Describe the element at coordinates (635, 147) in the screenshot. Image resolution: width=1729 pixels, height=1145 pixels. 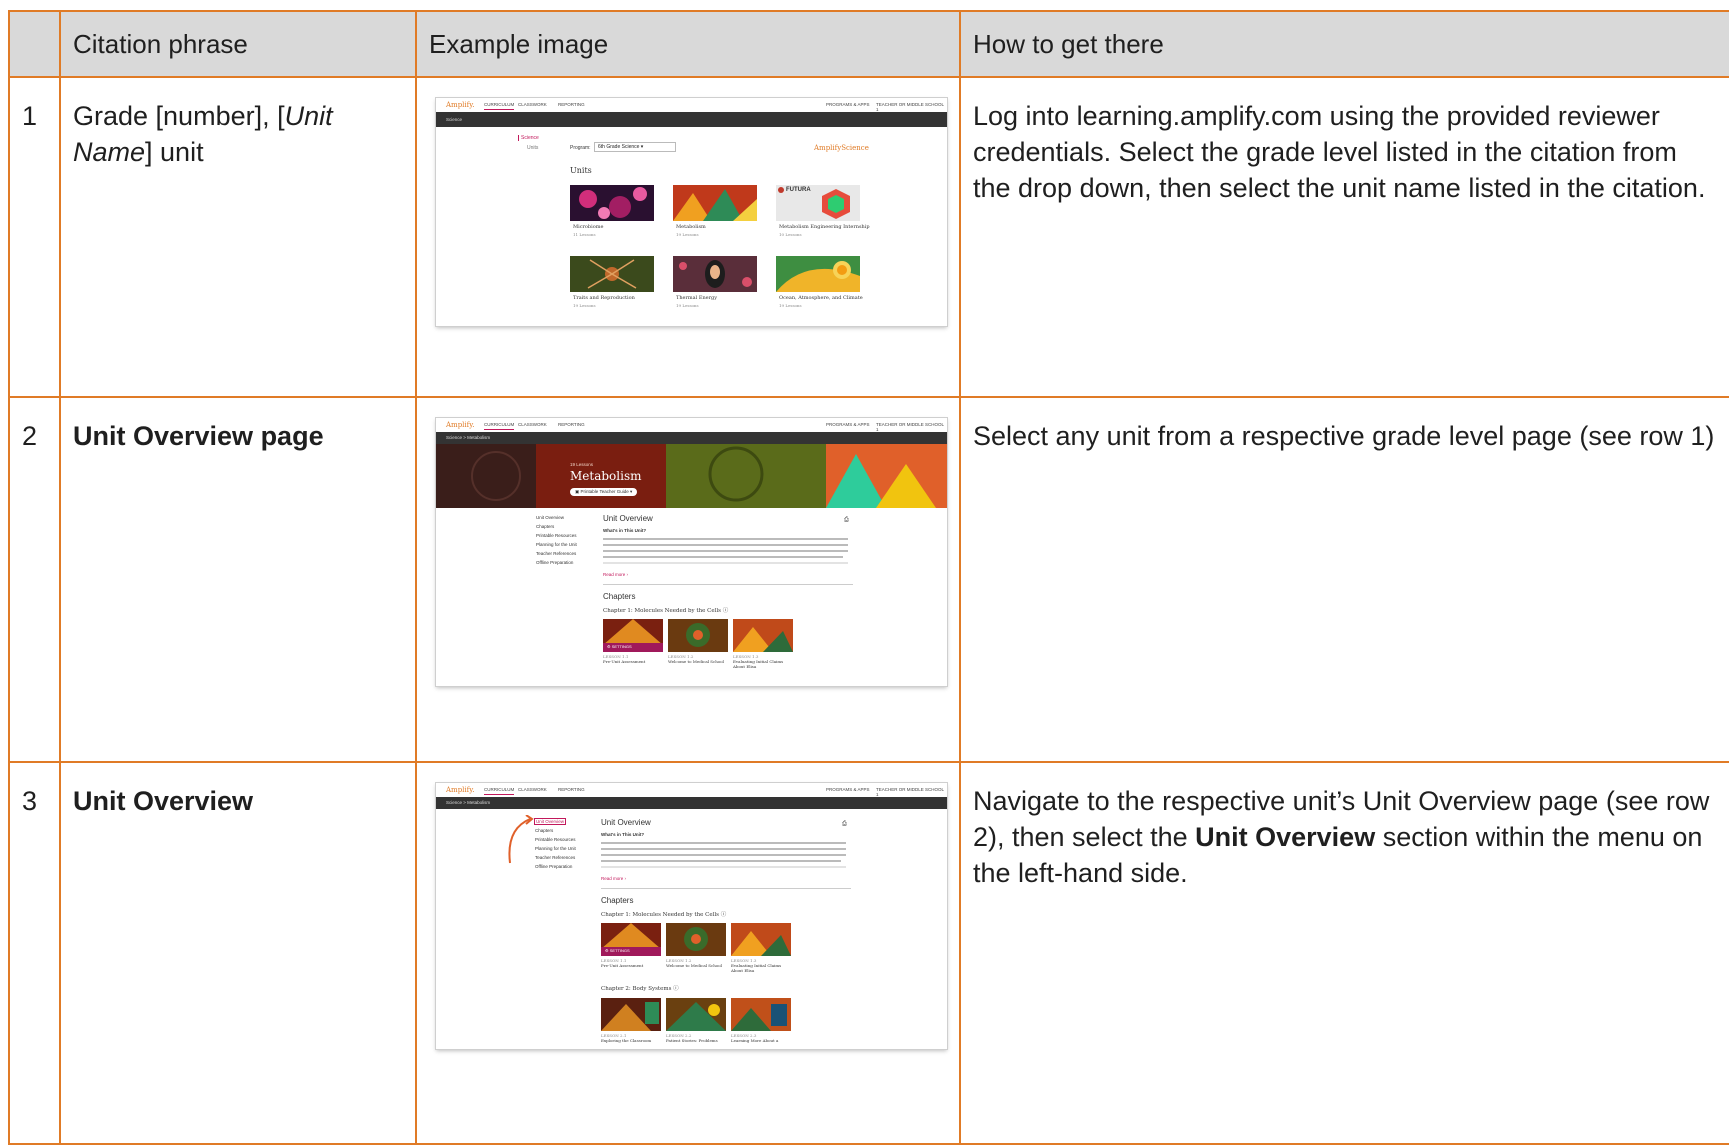
I see `program-select: 6th Grade Science ▾` at that location.